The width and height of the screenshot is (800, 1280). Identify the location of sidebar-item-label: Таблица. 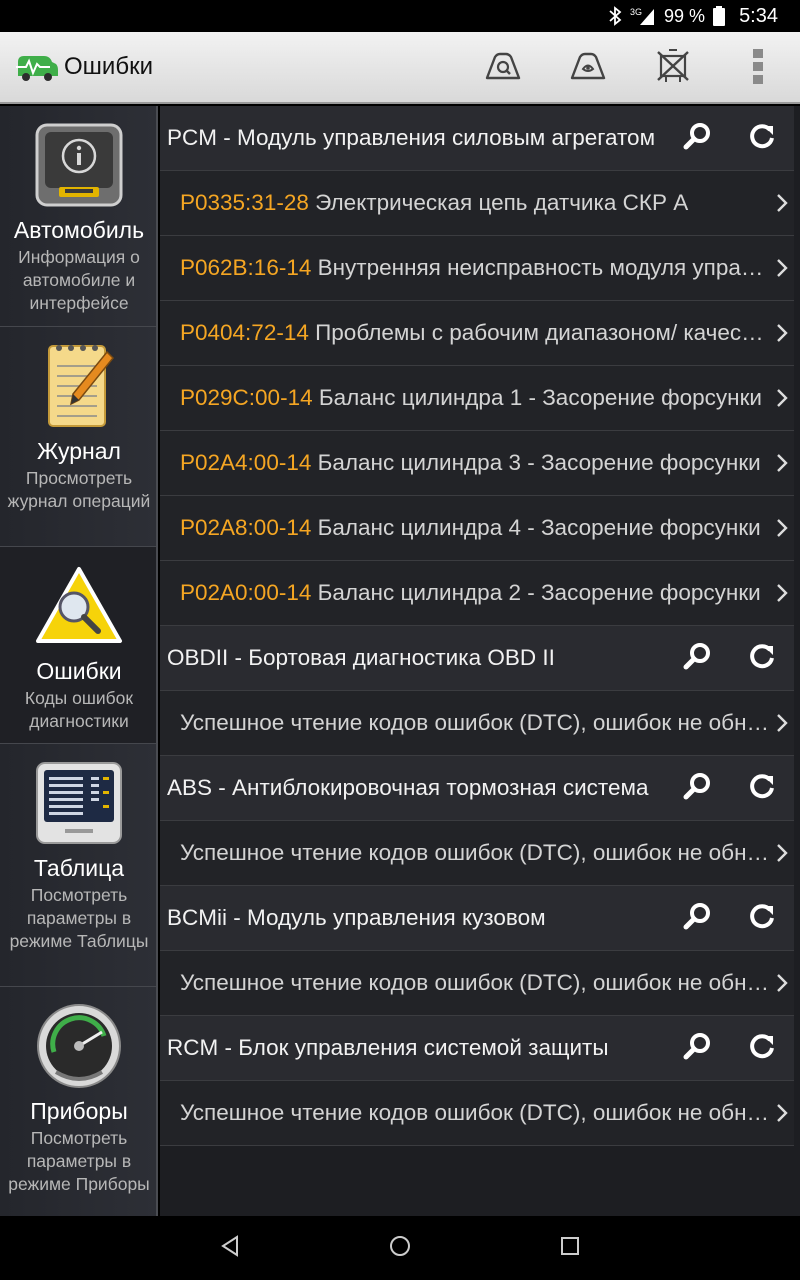
(79, 868).